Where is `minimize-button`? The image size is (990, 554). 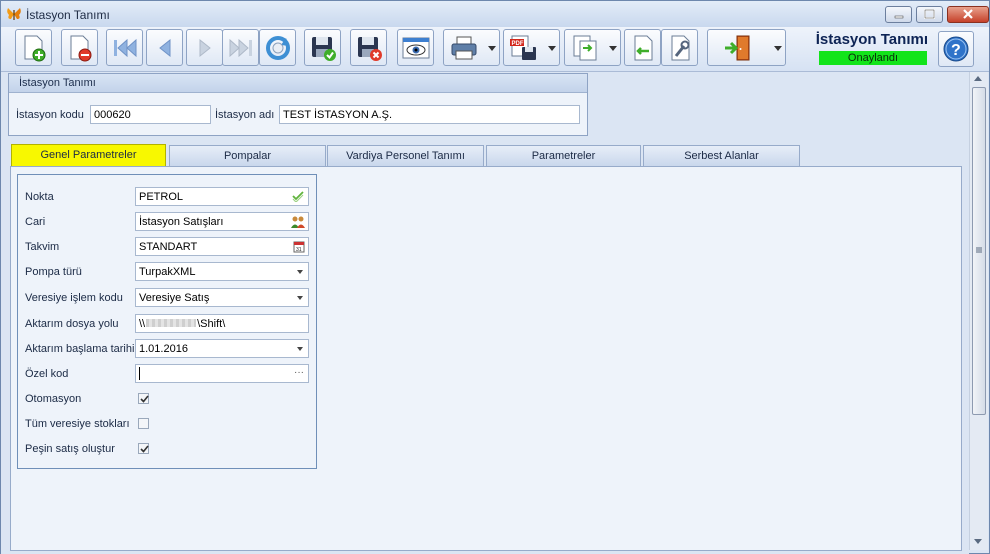 minimize-button is located at coordinates (898, 14).